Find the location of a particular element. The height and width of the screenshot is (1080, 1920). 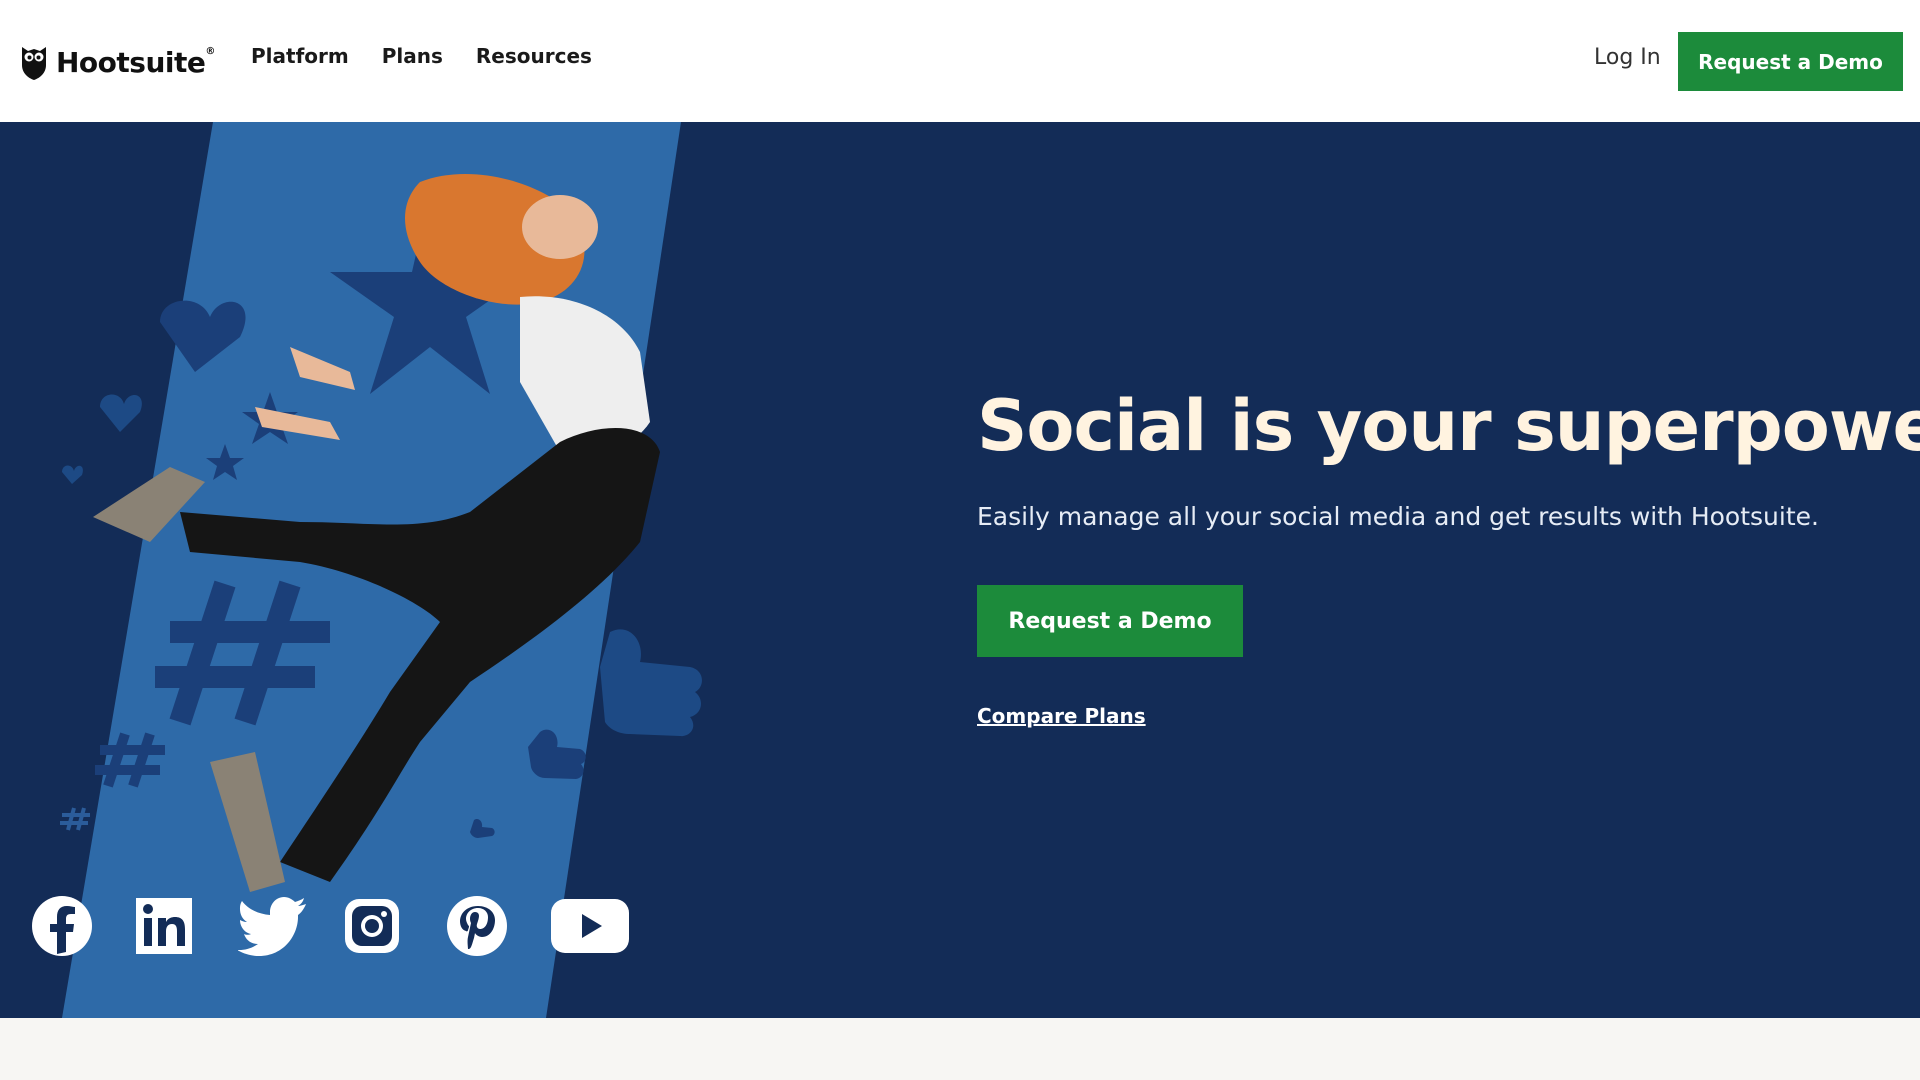

hero-request-demo-button: Request a Demo is located at coordinates (1110, 621).